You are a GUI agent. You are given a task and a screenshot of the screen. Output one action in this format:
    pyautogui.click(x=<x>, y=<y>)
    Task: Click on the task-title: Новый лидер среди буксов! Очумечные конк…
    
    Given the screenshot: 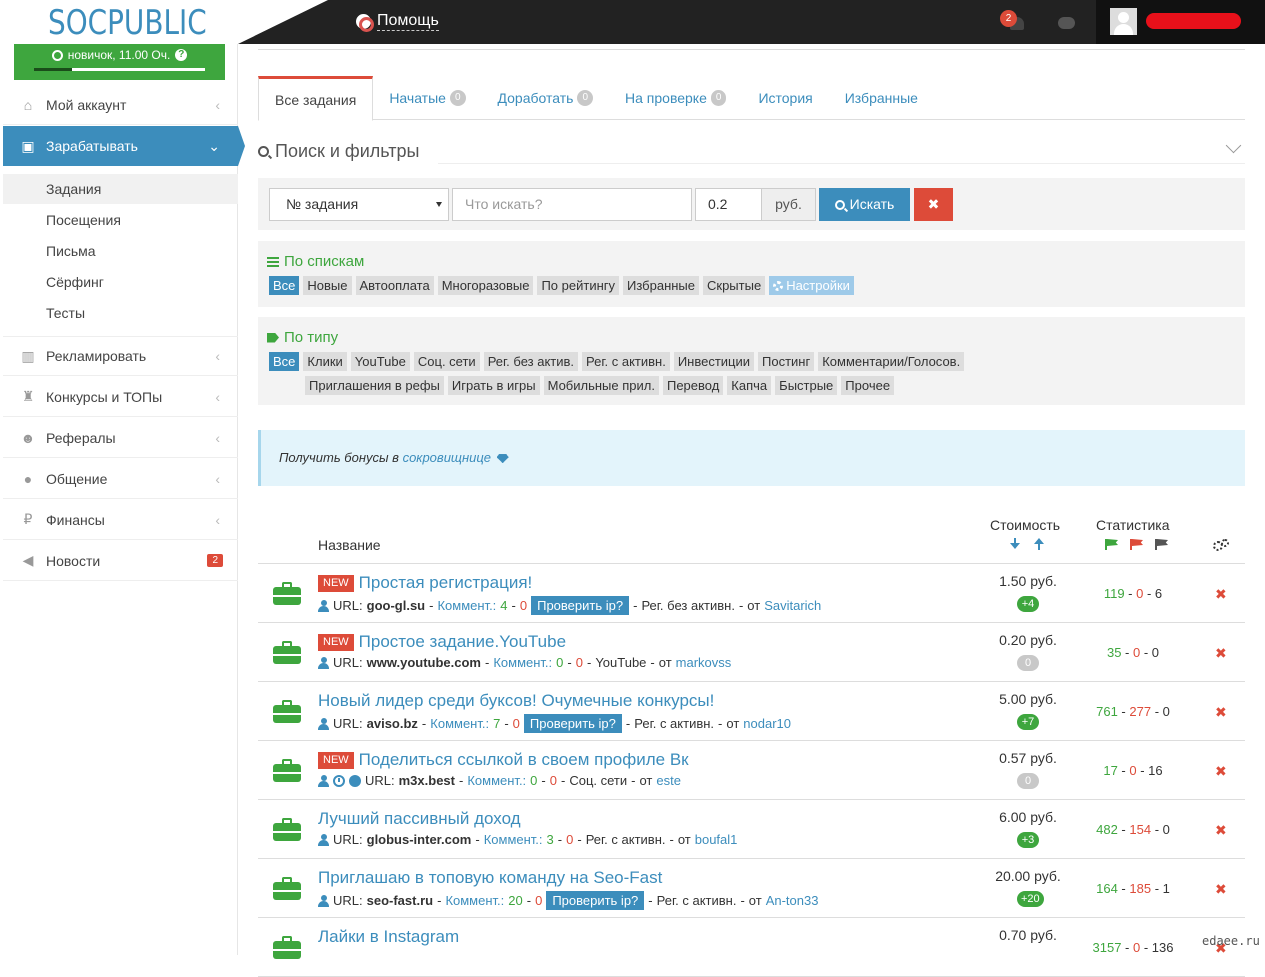 What is the action you would take?
    pyautogui.click(x=516, y=701)
    